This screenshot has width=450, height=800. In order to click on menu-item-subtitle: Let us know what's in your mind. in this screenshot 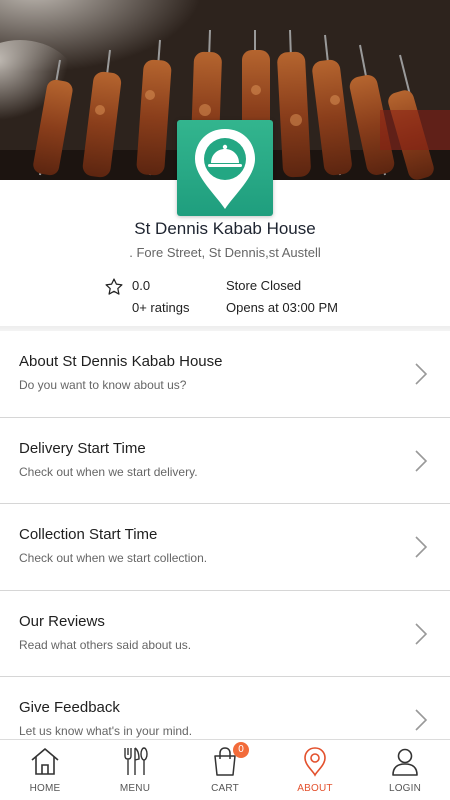, I will do `click(106, 731)`.